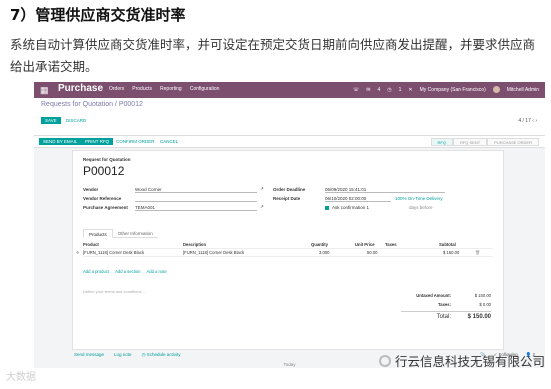 The height and width of the screenshot is (389, 551). What do you see at coordinates (533, 121) in the screenshot?
I see `chevron-left-icon: ‹` at bounding box center [533, 121].